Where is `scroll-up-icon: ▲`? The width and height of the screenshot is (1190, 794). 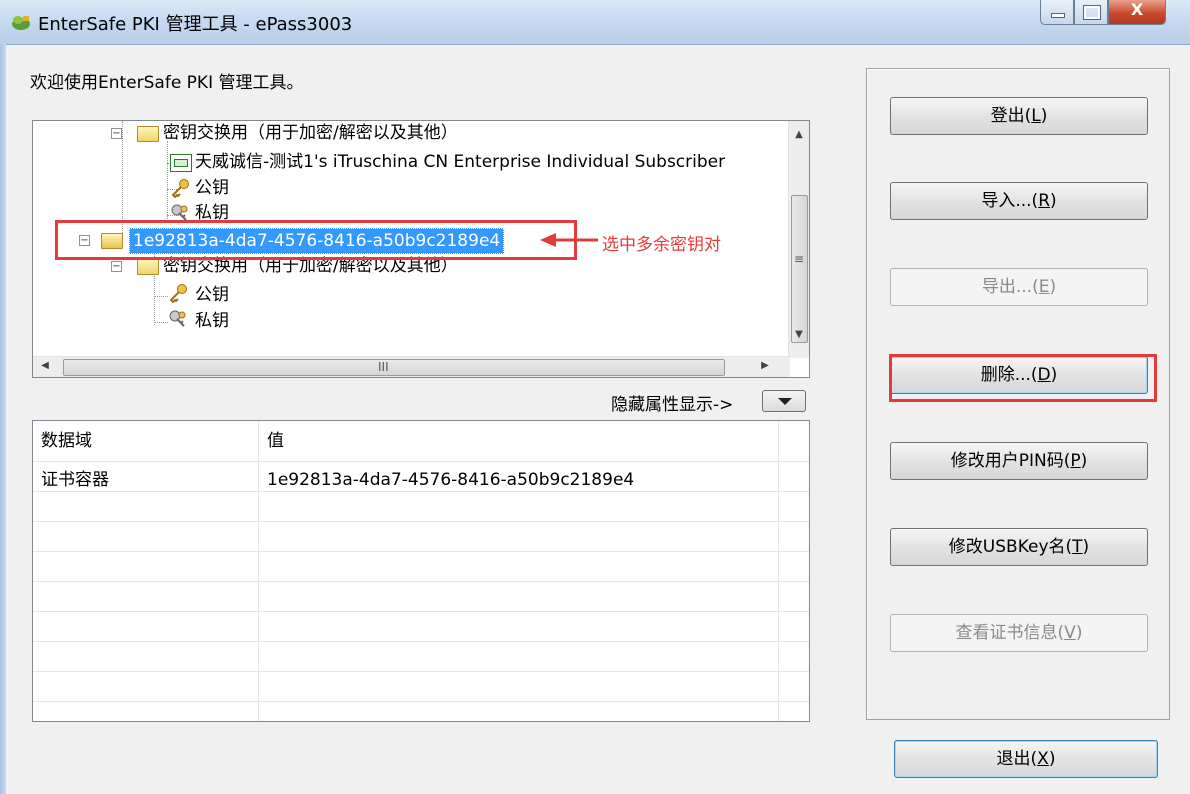 scroll-up-icon: ▲ is located at coordinates (799, 134).